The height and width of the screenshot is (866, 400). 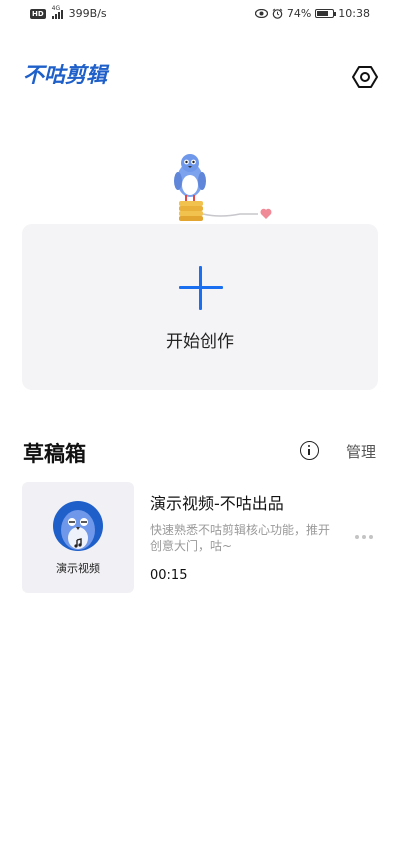 I want to click on pigeon-avatar, so click(x=78, y=526).